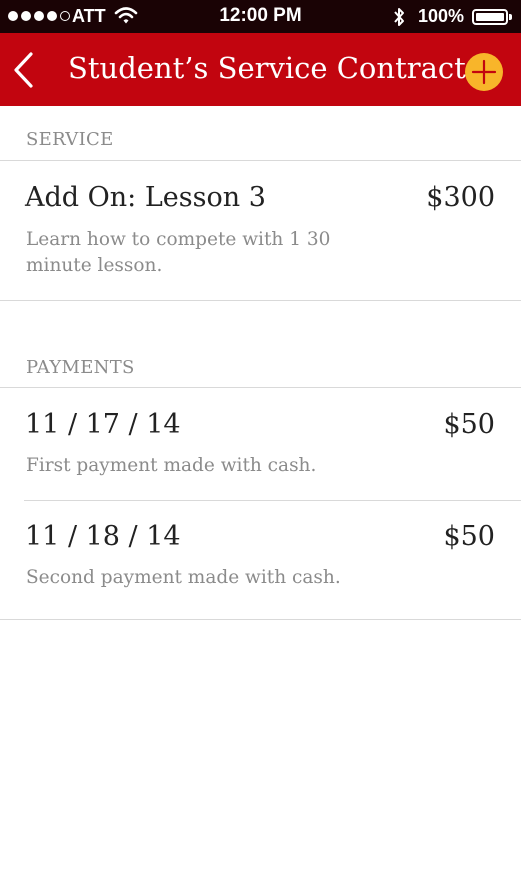 The width and height of the screenshot is (521, 889). Describe the element at coordinates (70, 139) in the screenshot. I see `section-header-service: SERVICE` at that location.